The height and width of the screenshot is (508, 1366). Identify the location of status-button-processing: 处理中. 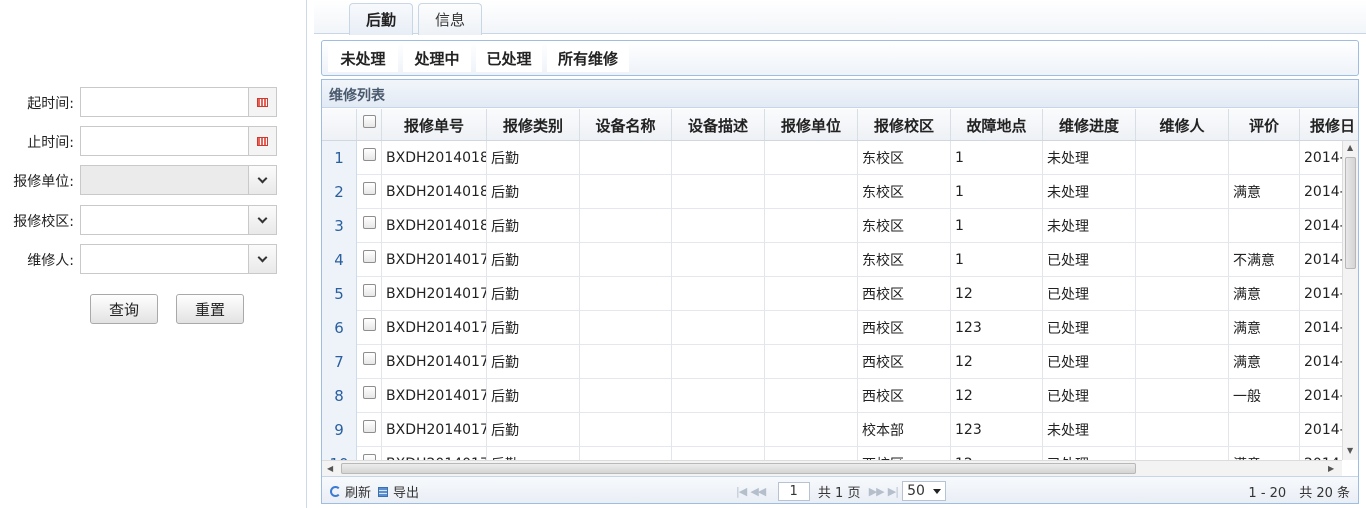
(437, 58).